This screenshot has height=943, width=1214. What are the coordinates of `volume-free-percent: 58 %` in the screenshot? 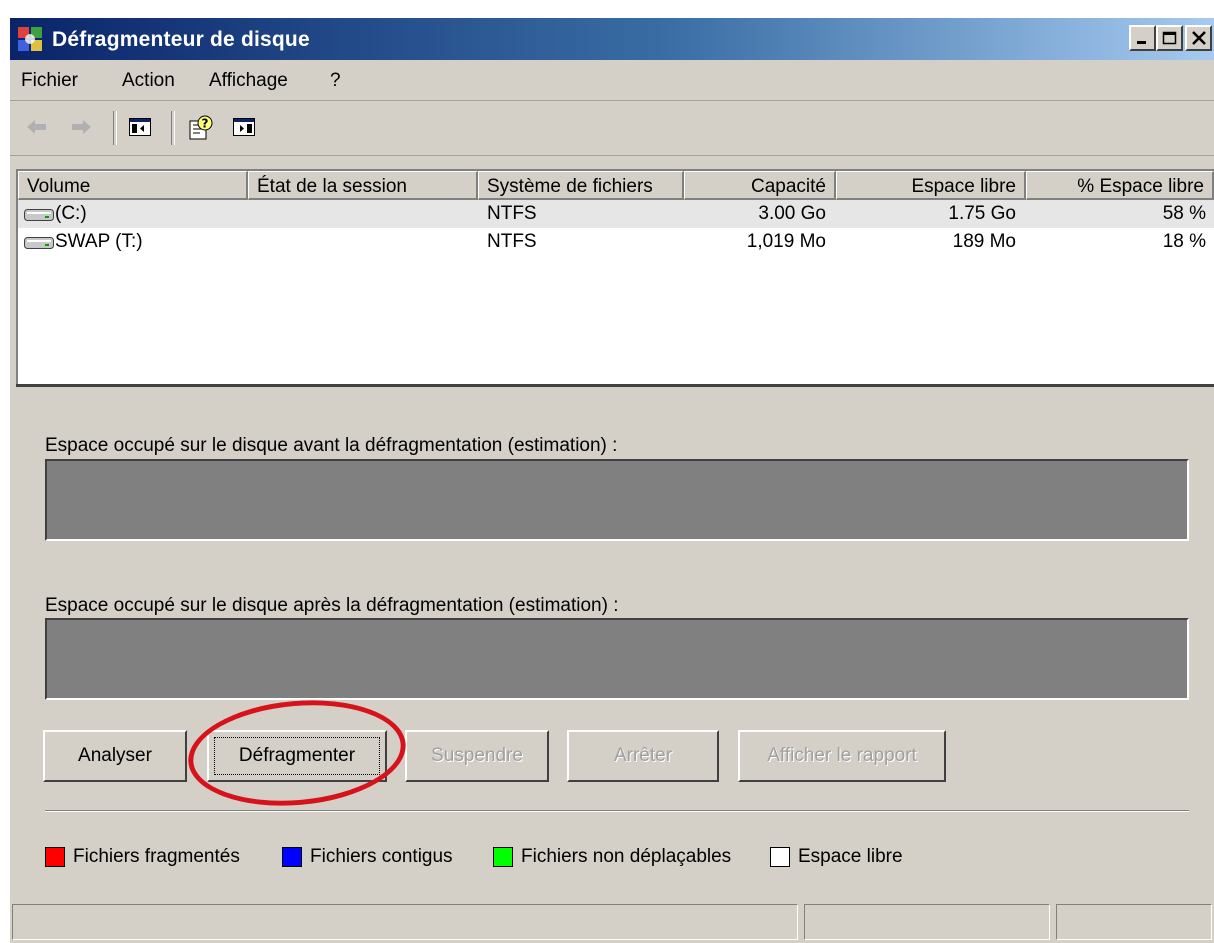 It's located at (1184, 213).